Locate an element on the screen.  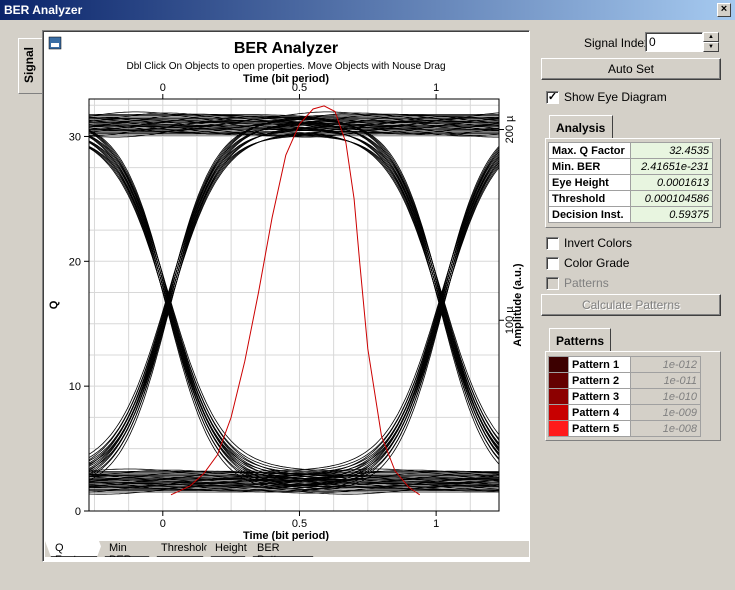
show-eye-checkbox: ✓ is located at coordinates (552, 97).